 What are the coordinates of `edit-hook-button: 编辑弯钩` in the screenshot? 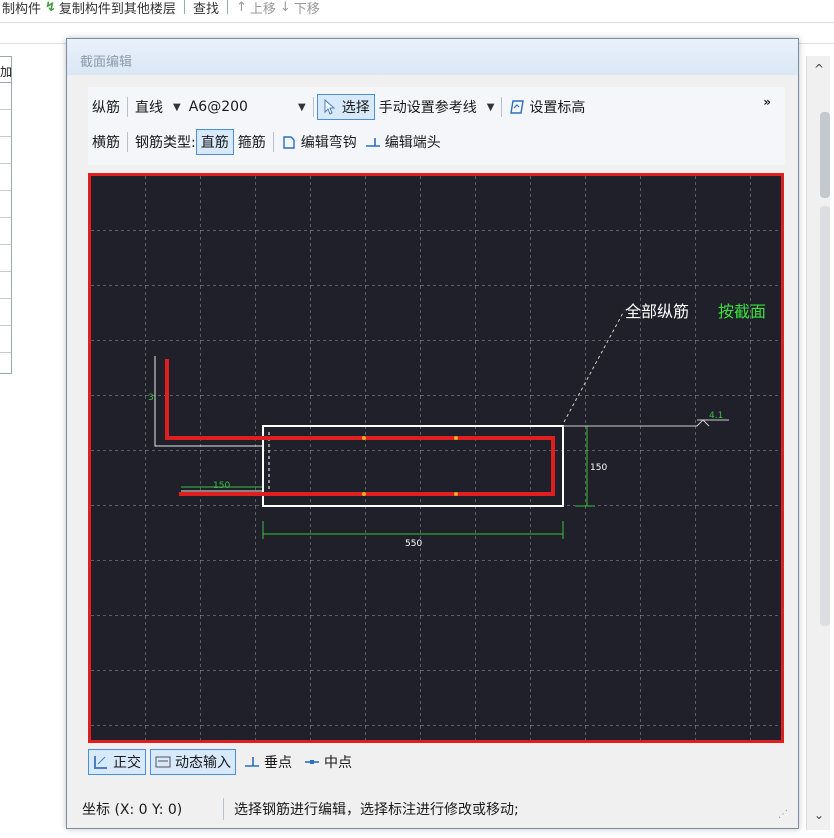 It's located at (319, 142).